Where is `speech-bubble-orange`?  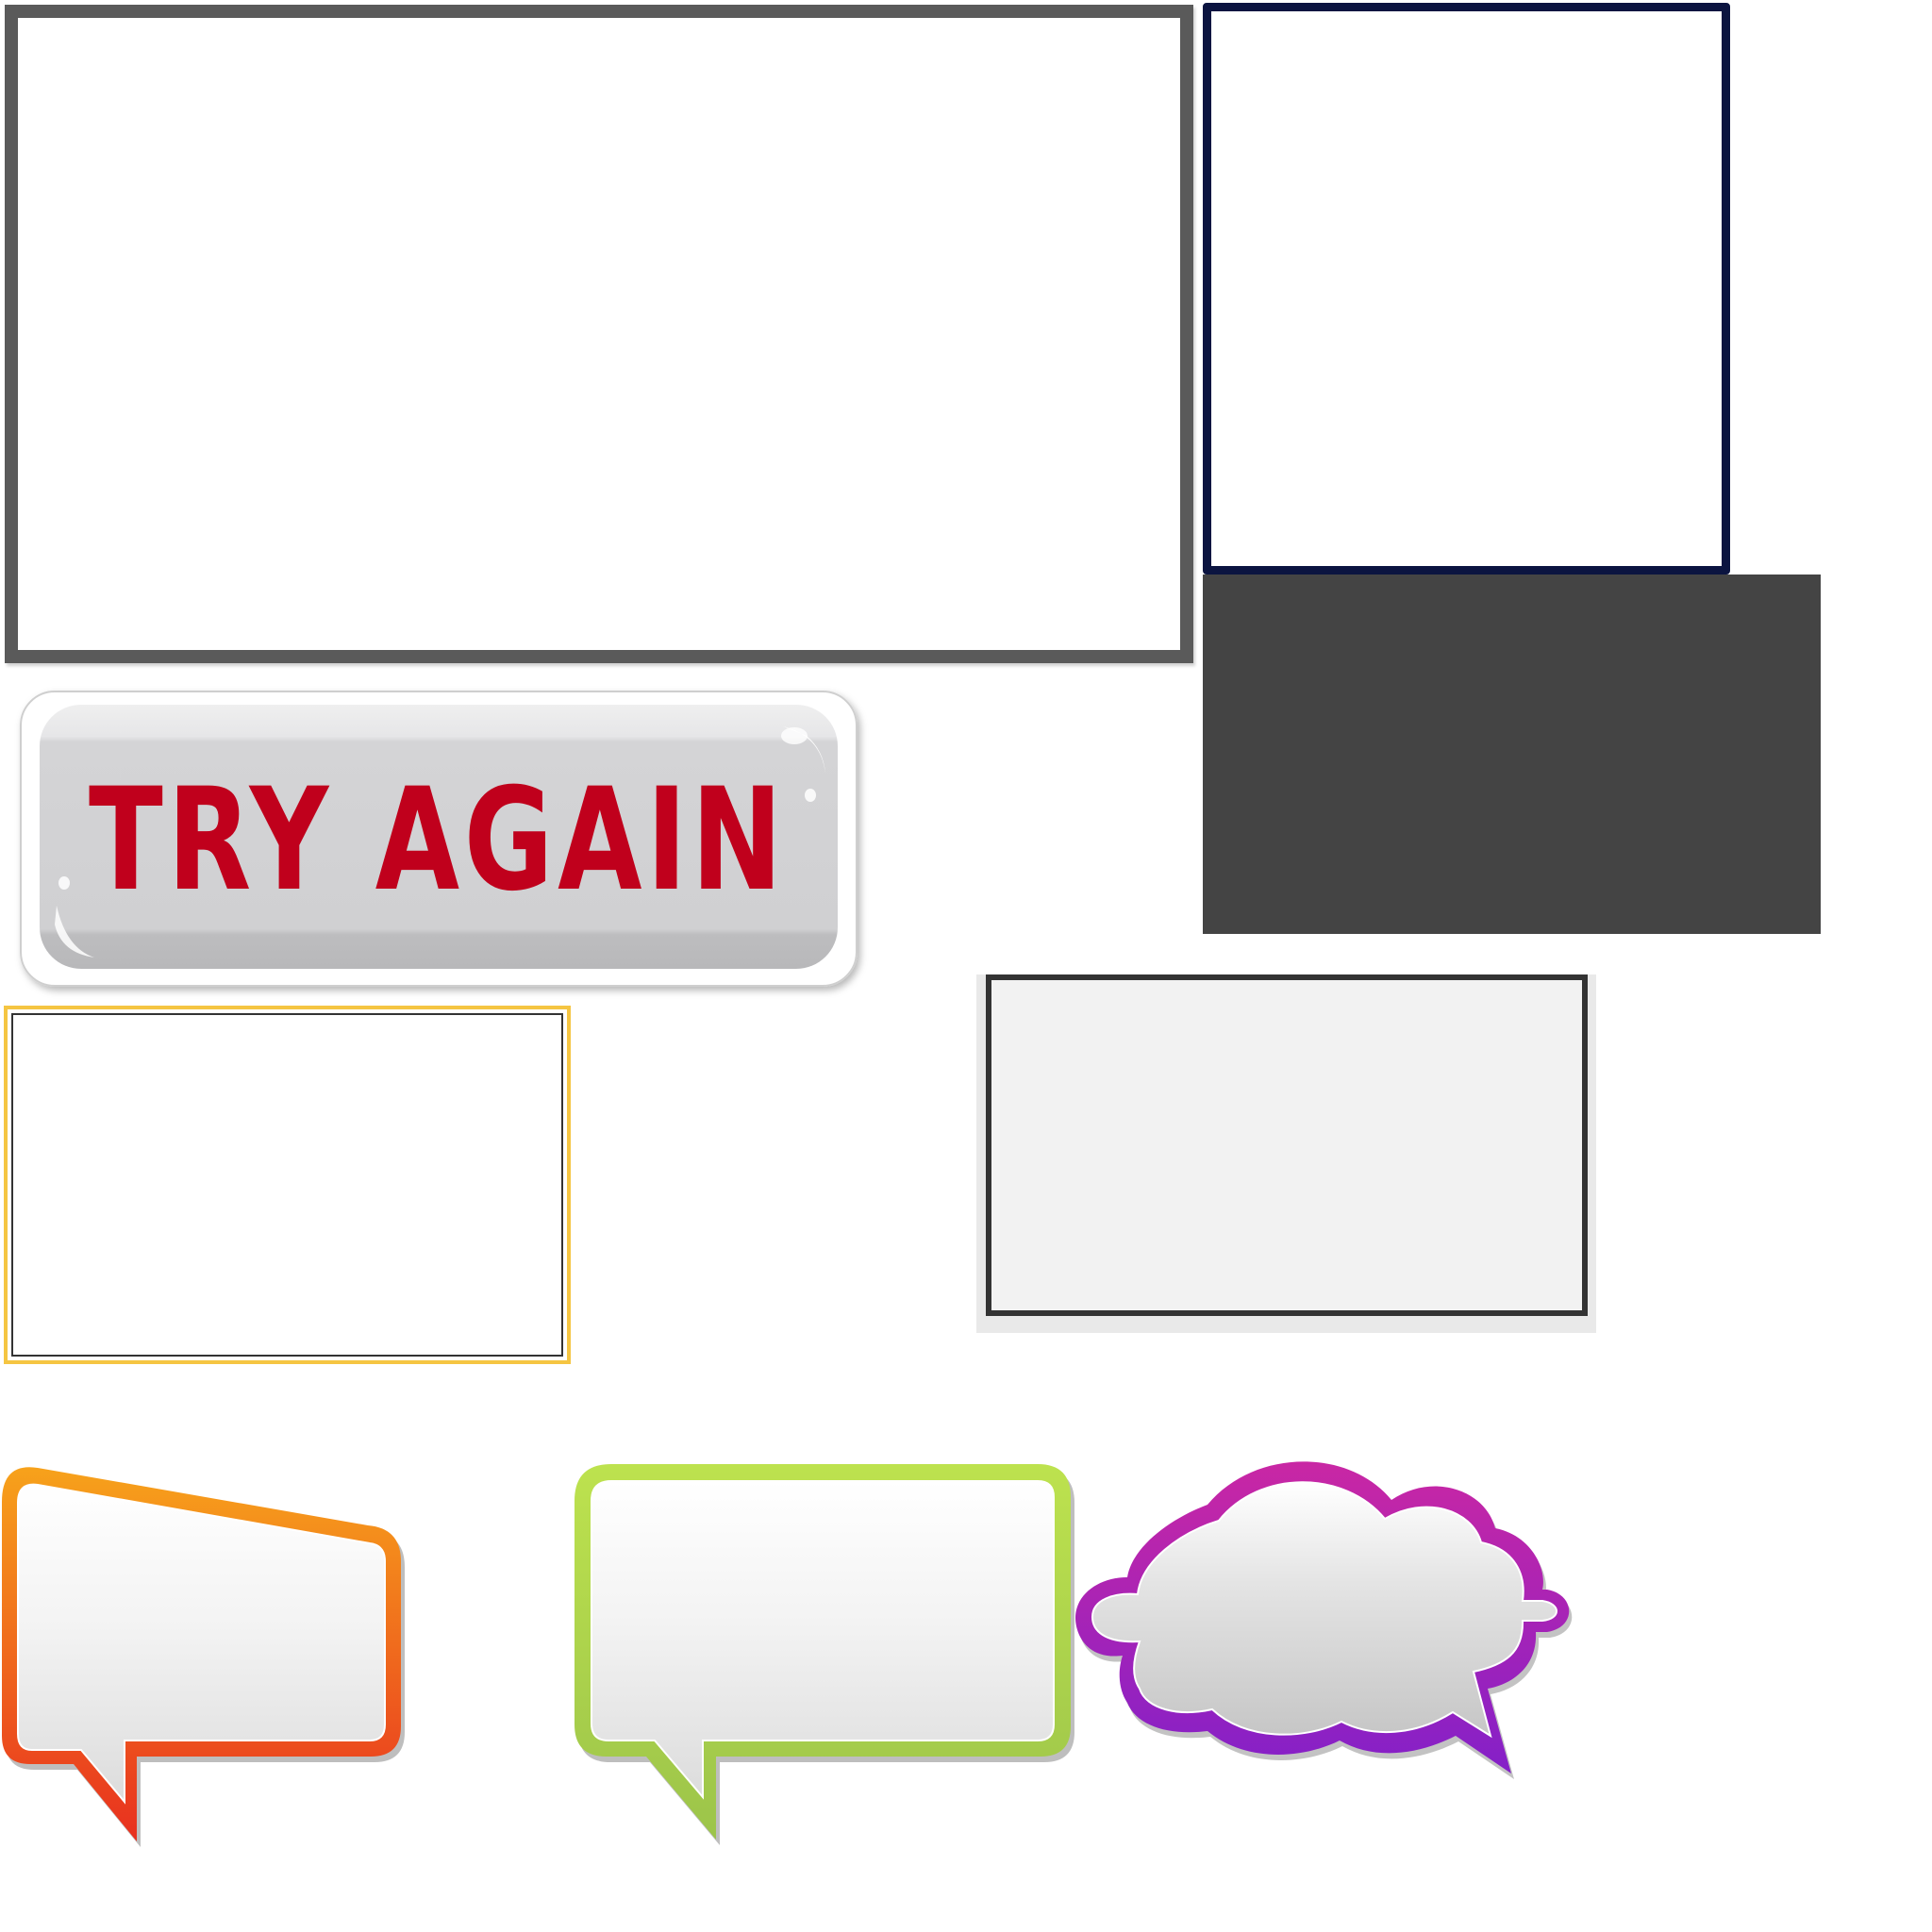 speech-bubble-orange is located at coordinates (204, 1657).